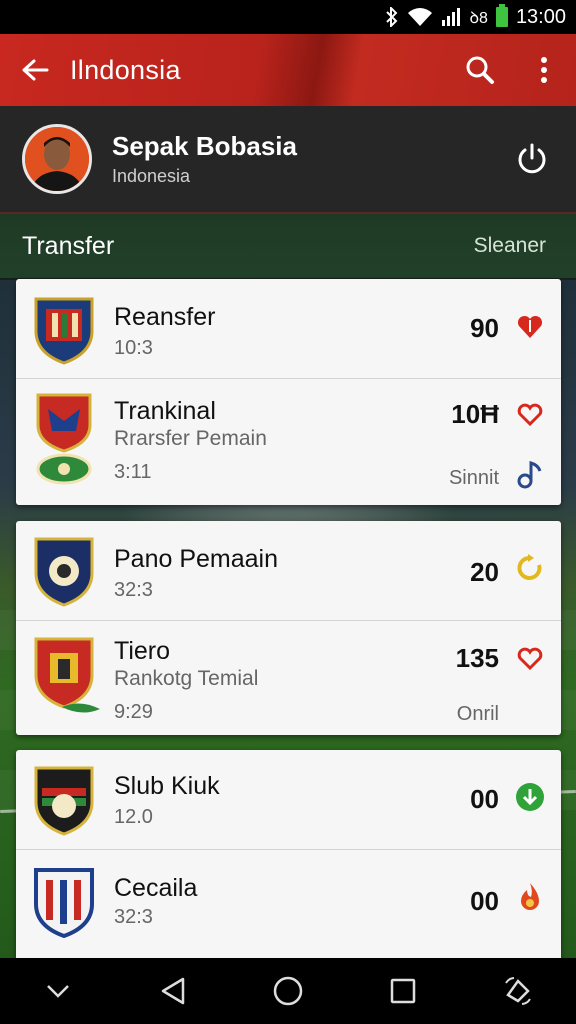 Image resolution: width=576 pixels, height=1024 pixels. I want to click on home-nav-button, so click(288, 991).